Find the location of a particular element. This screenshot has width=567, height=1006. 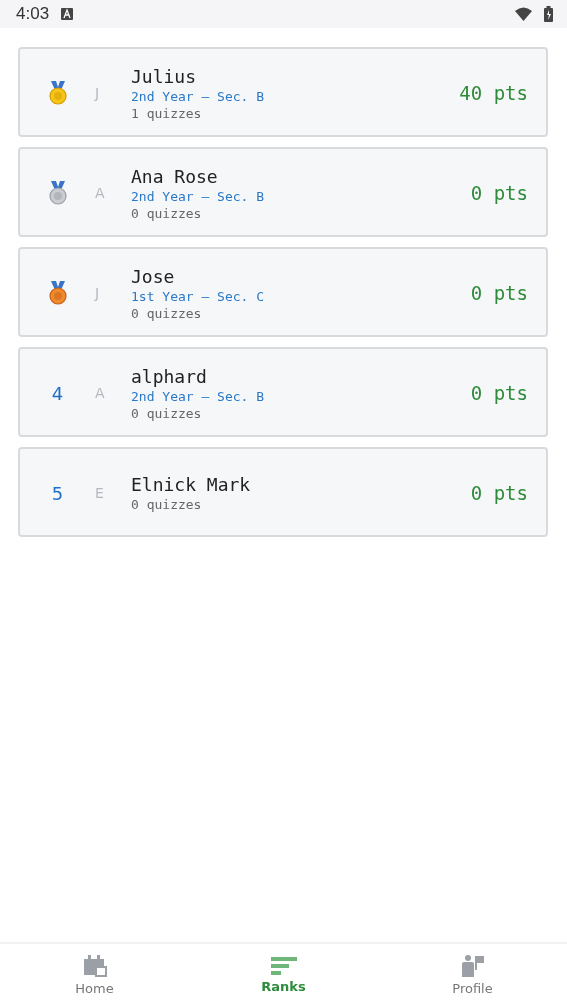

points: 40 pts is located at coordinates (493, 93).